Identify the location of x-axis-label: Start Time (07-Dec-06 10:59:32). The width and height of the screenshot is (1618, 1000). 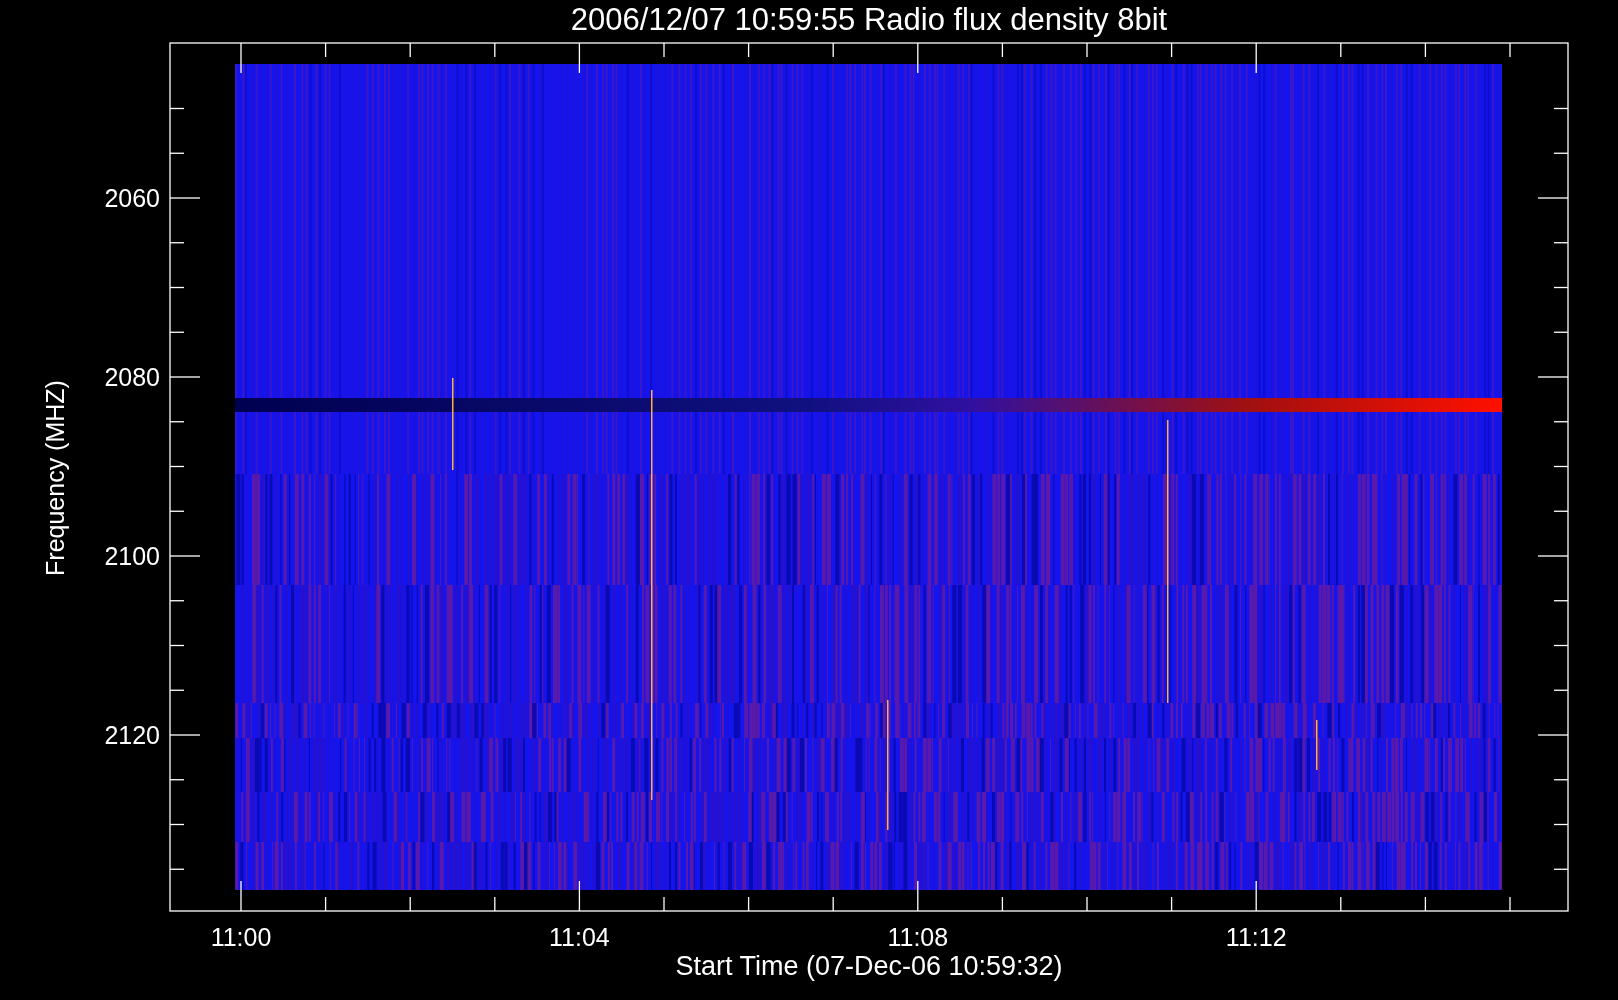
(869, 966).